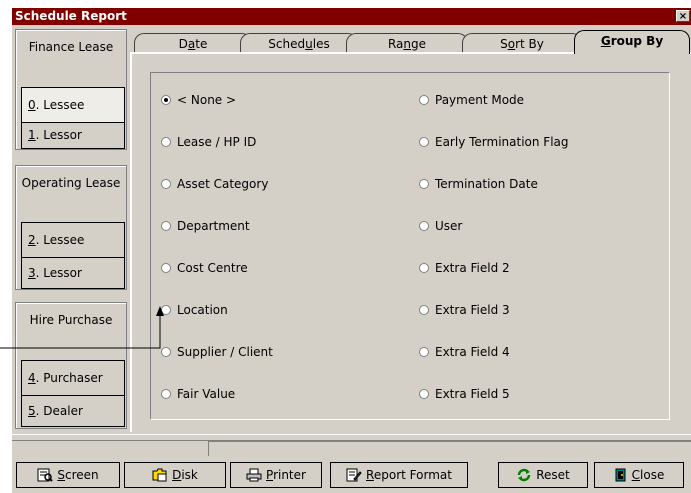 Image resolution: width=691 pixels, height=493 pixels. I want to click on printer-button: Printer, so click(276, 475).